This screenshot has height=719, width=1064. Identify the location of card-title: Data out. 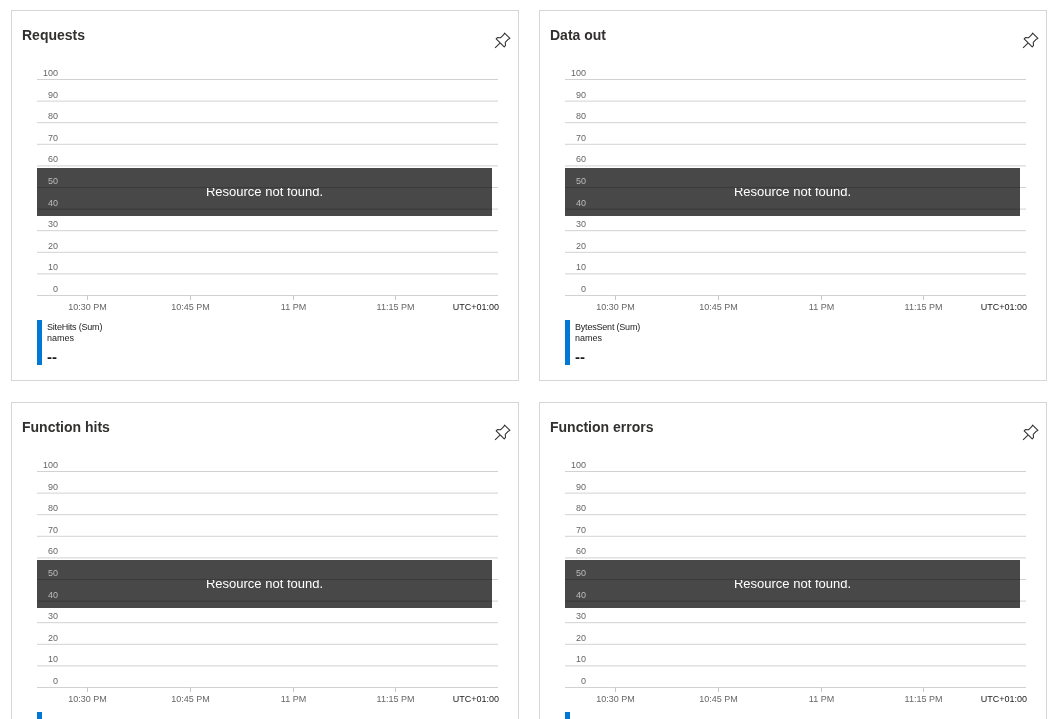
(578, 35).